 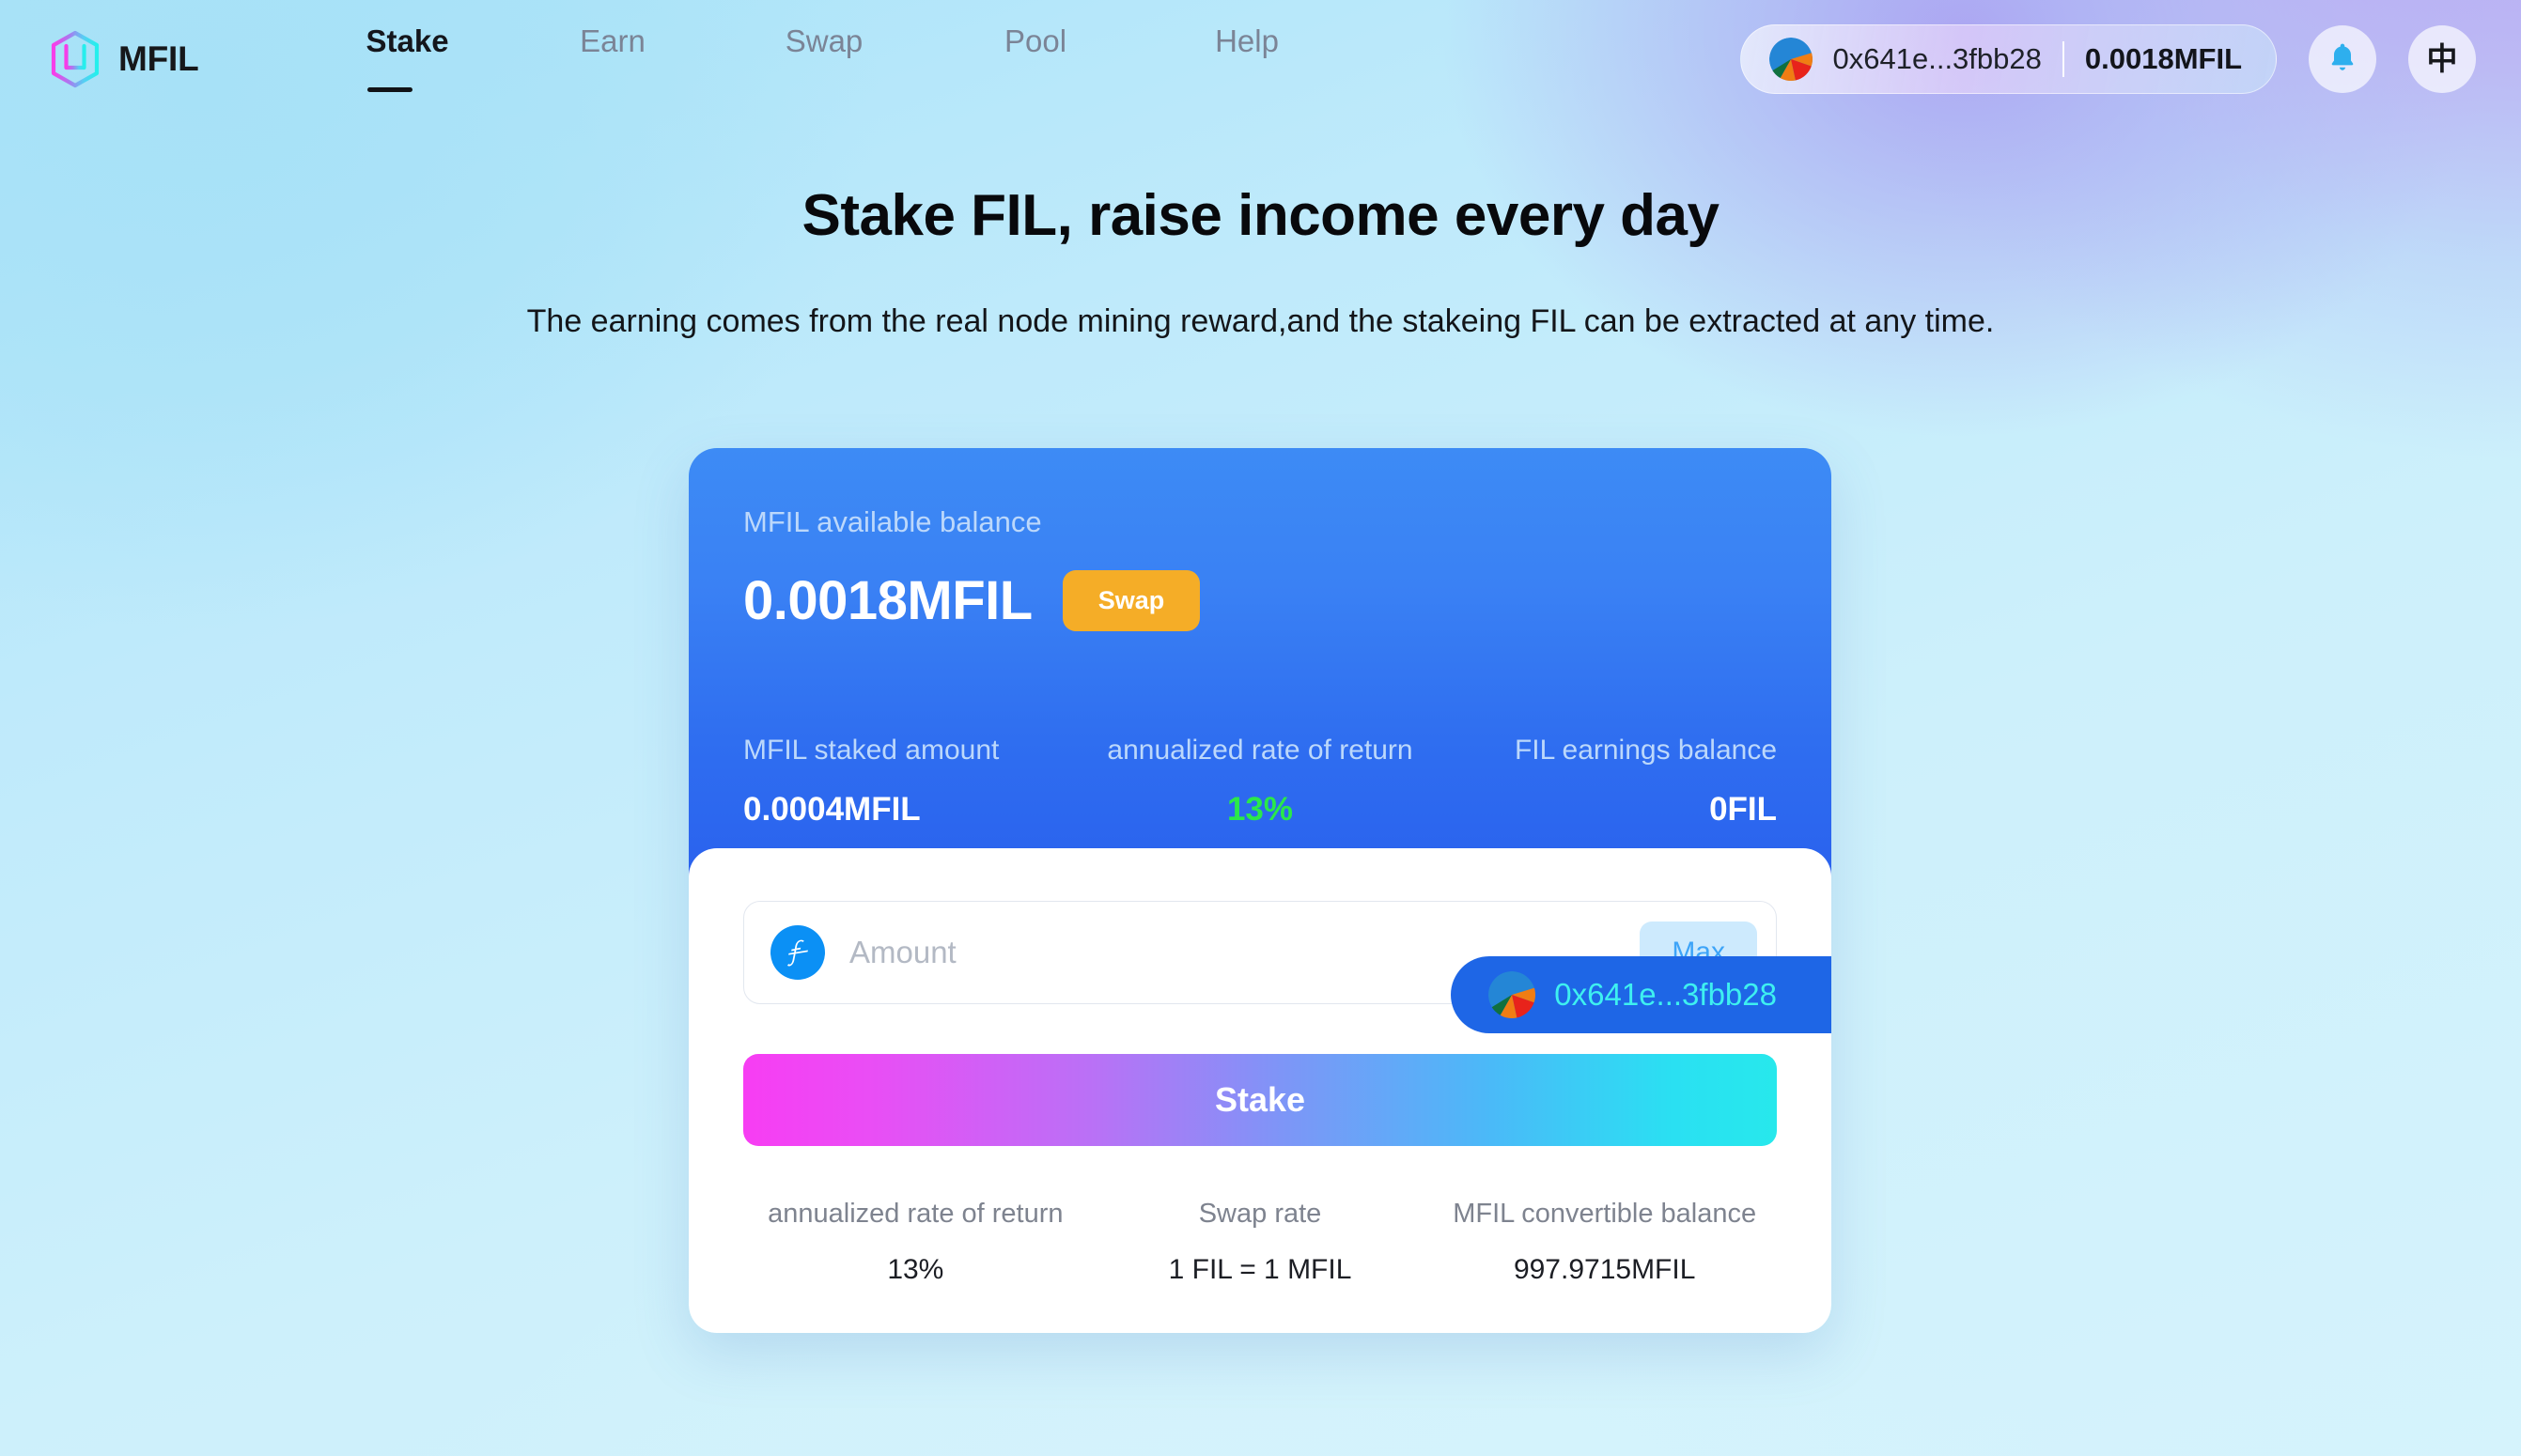 I want to click on nav-item-help-label: Help, so click(x=1247, y=40).